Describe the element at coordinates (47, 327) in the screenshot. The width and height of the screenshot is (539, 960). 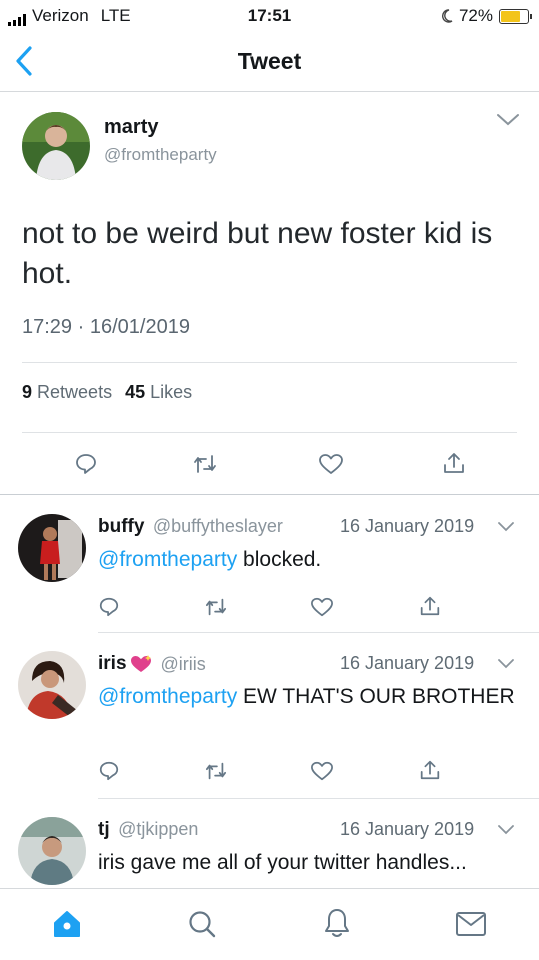
I see `tweet-time: 17:29` at that location.